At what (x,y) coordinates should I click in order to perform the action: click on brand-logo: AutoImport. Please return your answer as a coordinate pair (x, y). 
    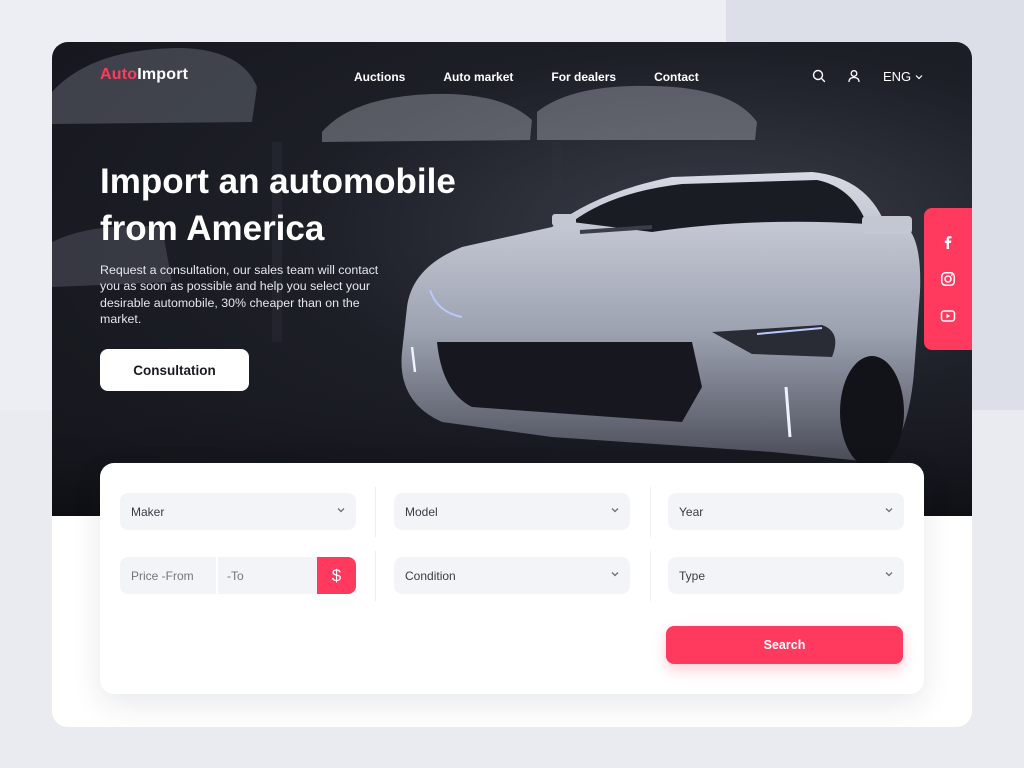
    Looking at the image, I should click on (144, 75).